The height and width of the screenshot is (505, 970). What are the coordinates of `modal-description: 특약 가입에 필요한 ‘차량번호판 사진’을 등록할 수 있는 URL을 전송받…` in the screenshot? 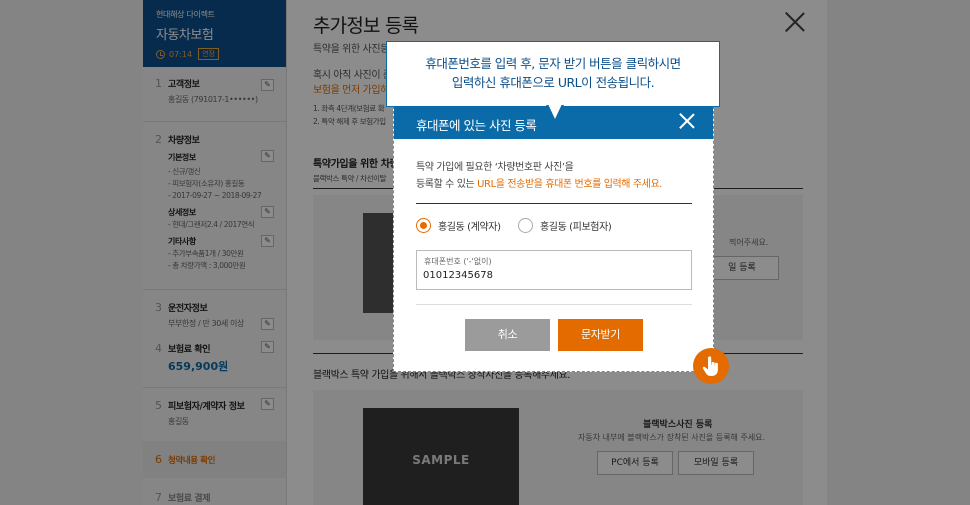 It's located at (539, 176).